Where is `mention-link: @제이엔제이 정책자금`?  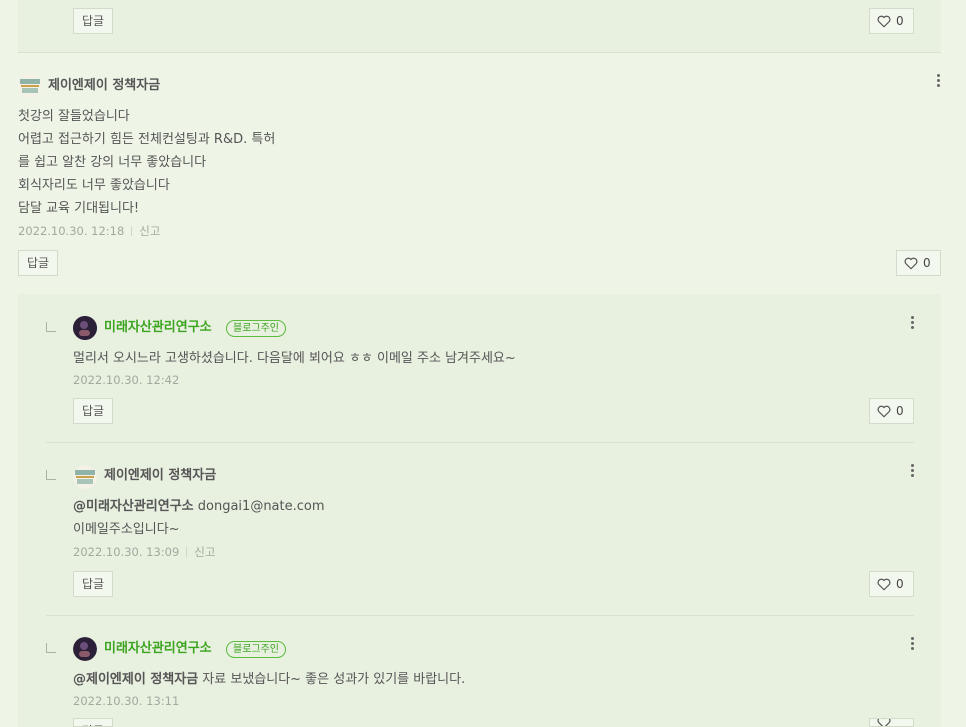 mention-link: @제이엔제이 정책자금 is located at coordinates (135, 679).